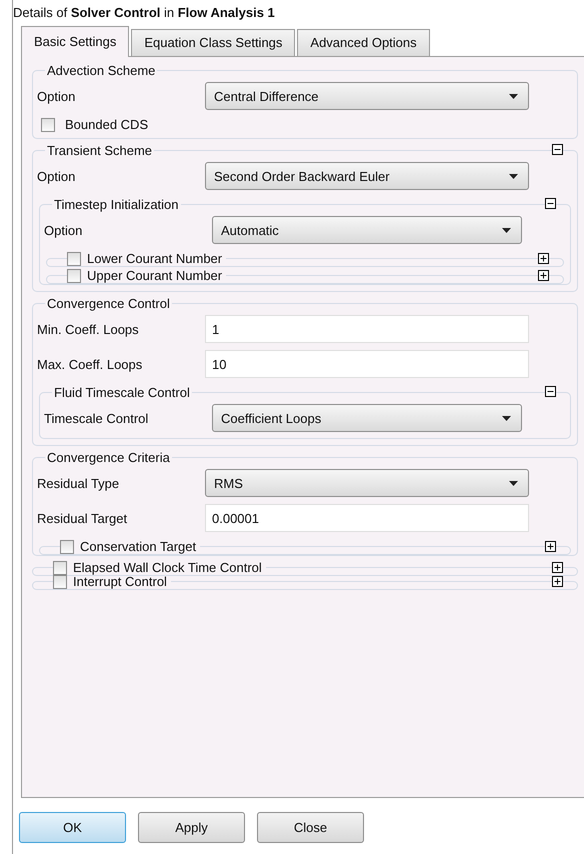 The image size is (584, 854). I want to click on checkbox-label: Bounded CDS, so click(106, 124).